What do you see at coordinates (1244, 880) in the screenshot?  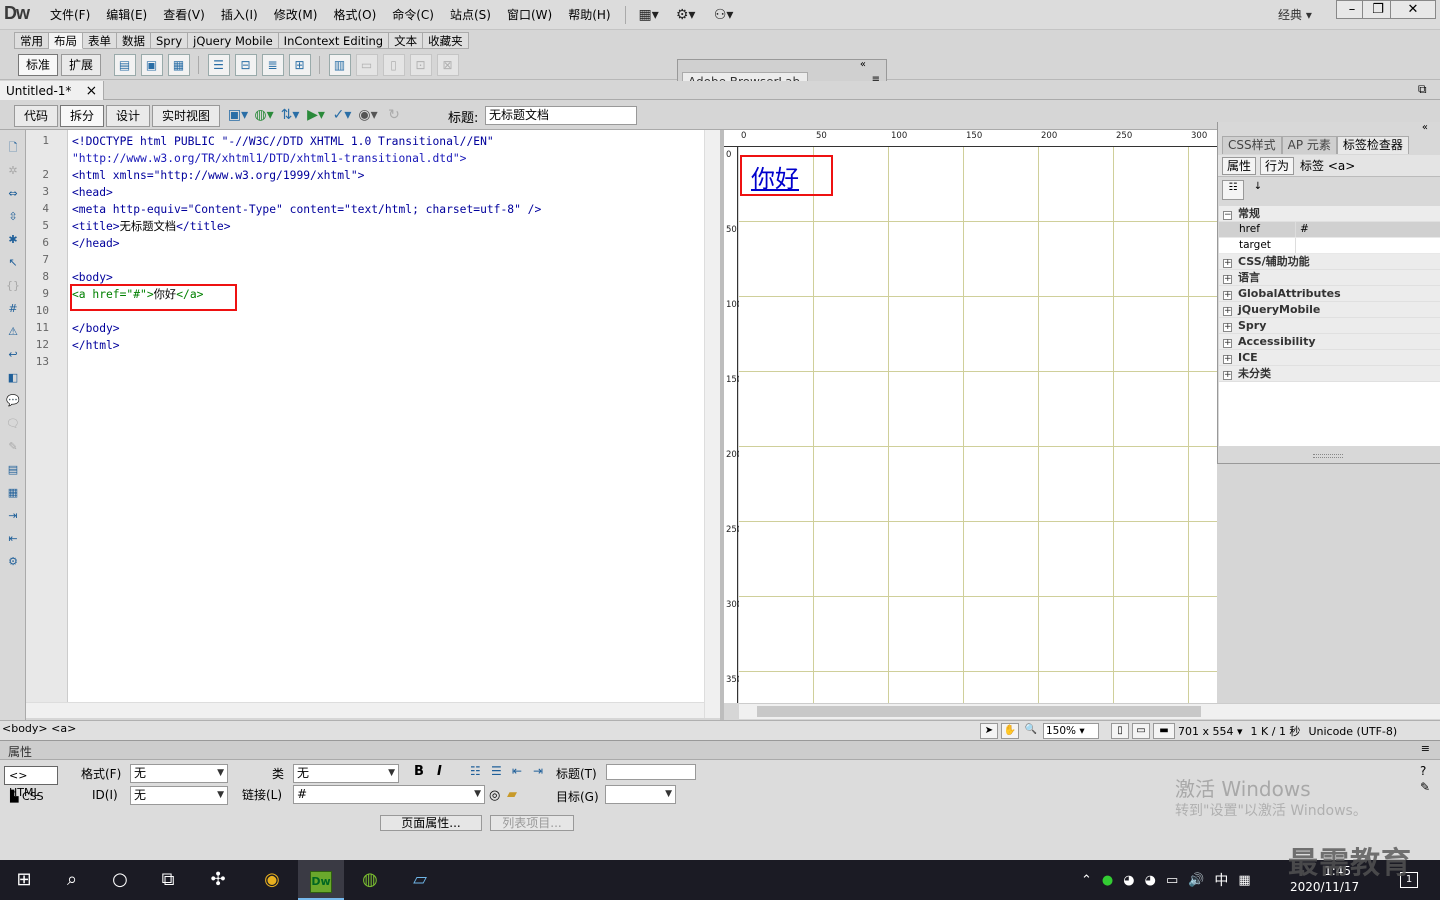 I see `ime-grid-icon: ▦` at bounding box center [1244, 880].